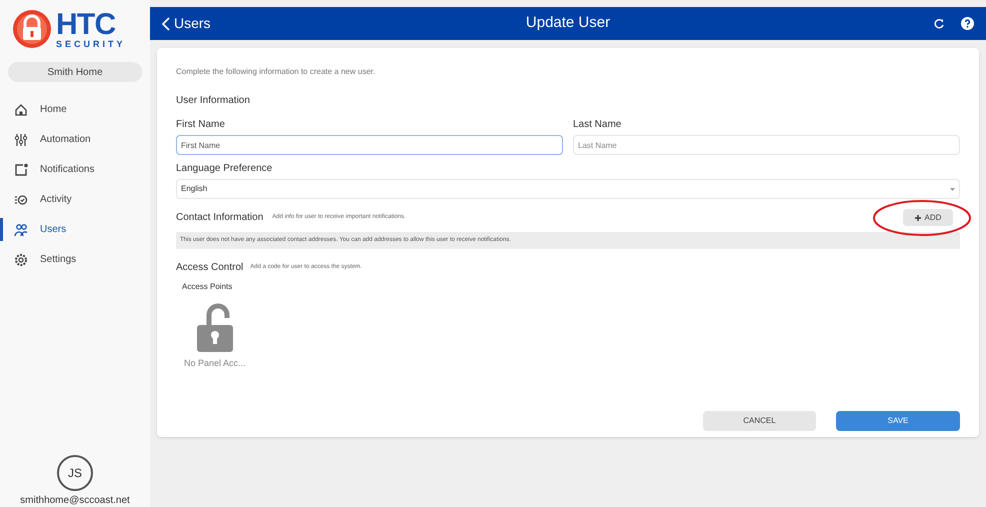 The image size is (986, 507). I want to click on checklist-clock-icon, so click(21, 199).